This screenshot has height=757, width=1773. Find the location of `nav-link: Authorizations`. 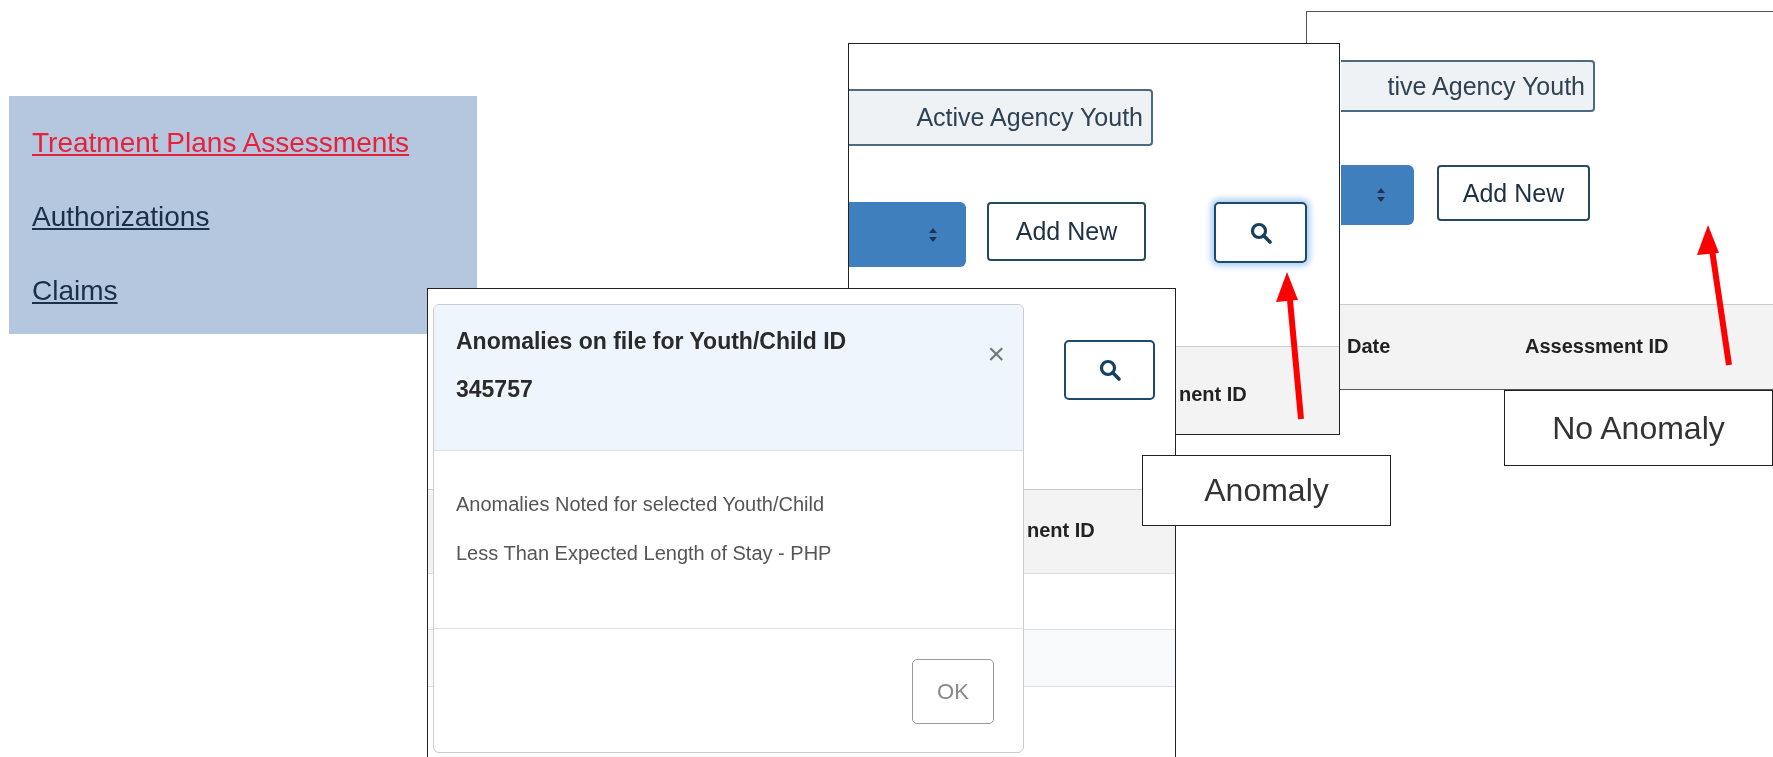

nav-link: Authorizations is located at coordinates (121, 217).